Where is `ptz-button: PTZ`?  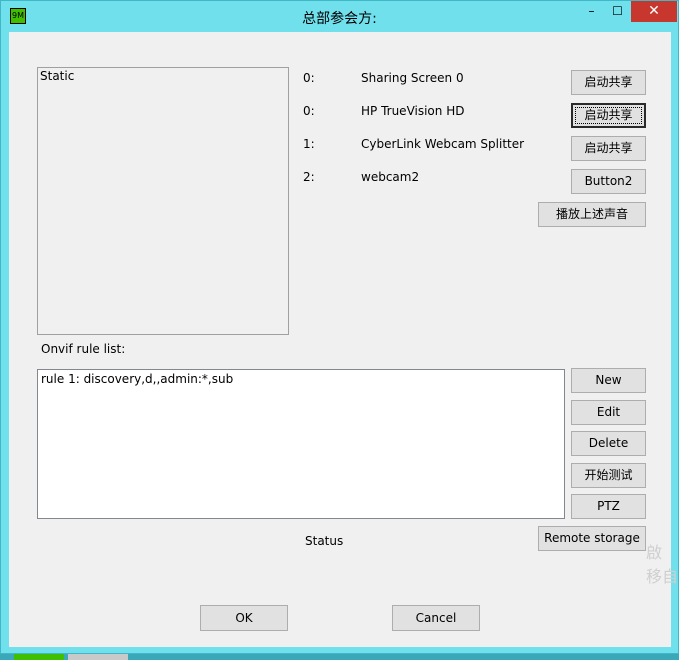 ptz-button: PTZ is located at coordinates (608, 506).